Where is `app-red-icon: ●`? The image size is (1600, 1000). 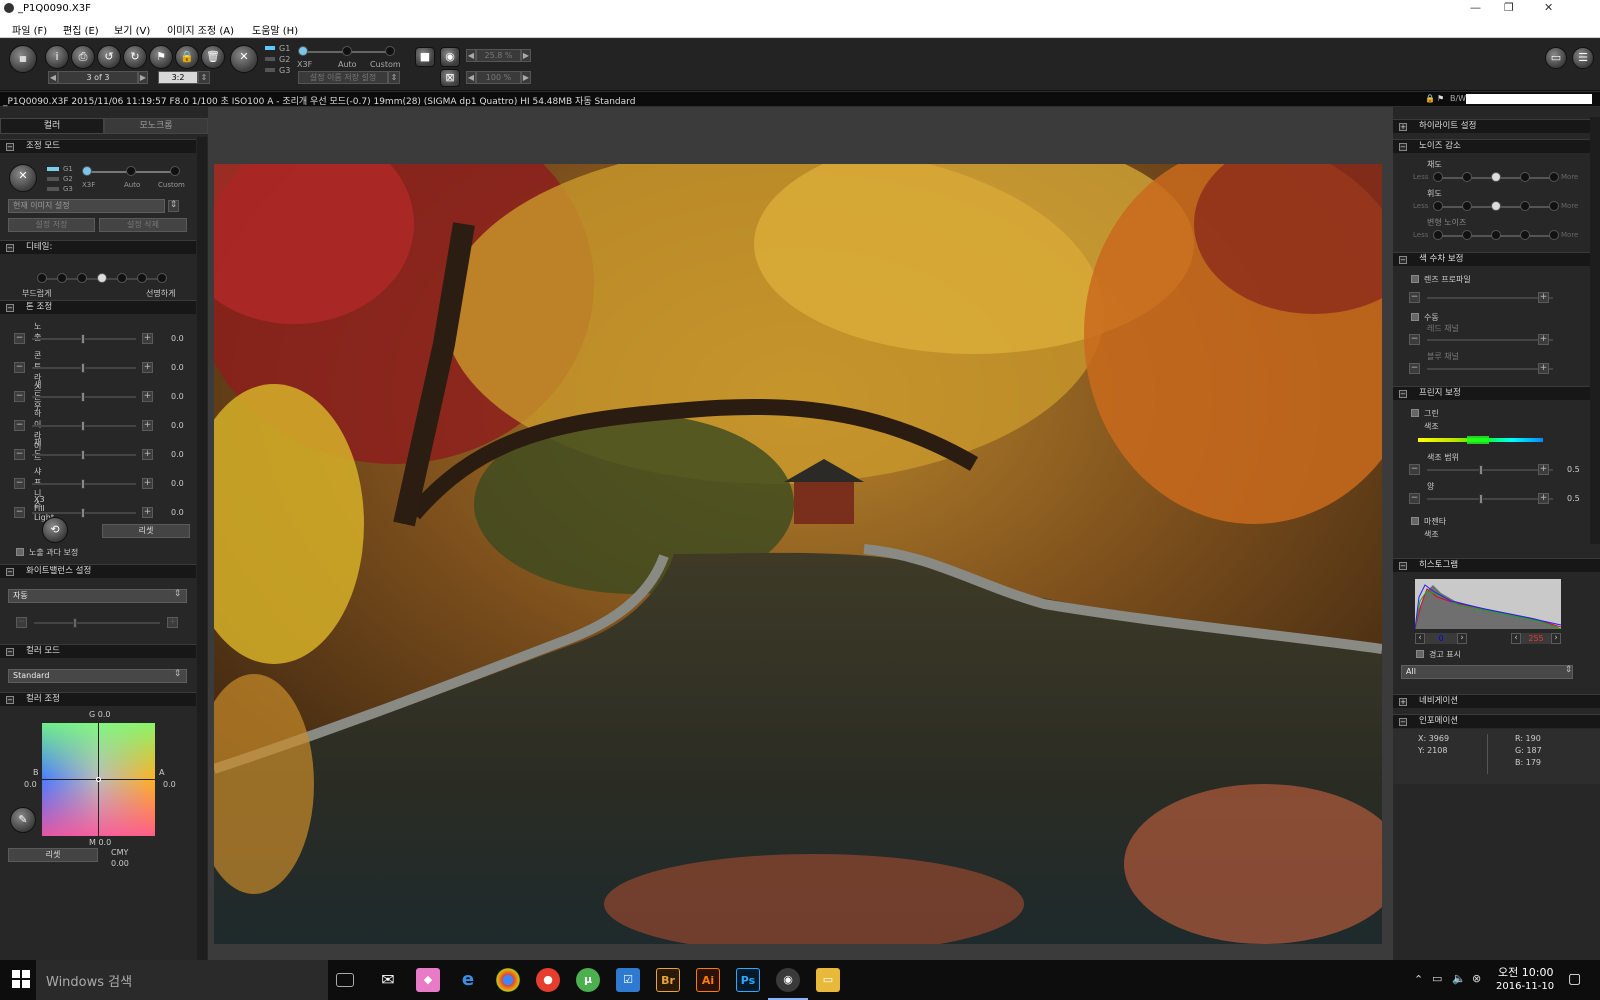
app-red-icon: ● is located at coordinates (548, 980).